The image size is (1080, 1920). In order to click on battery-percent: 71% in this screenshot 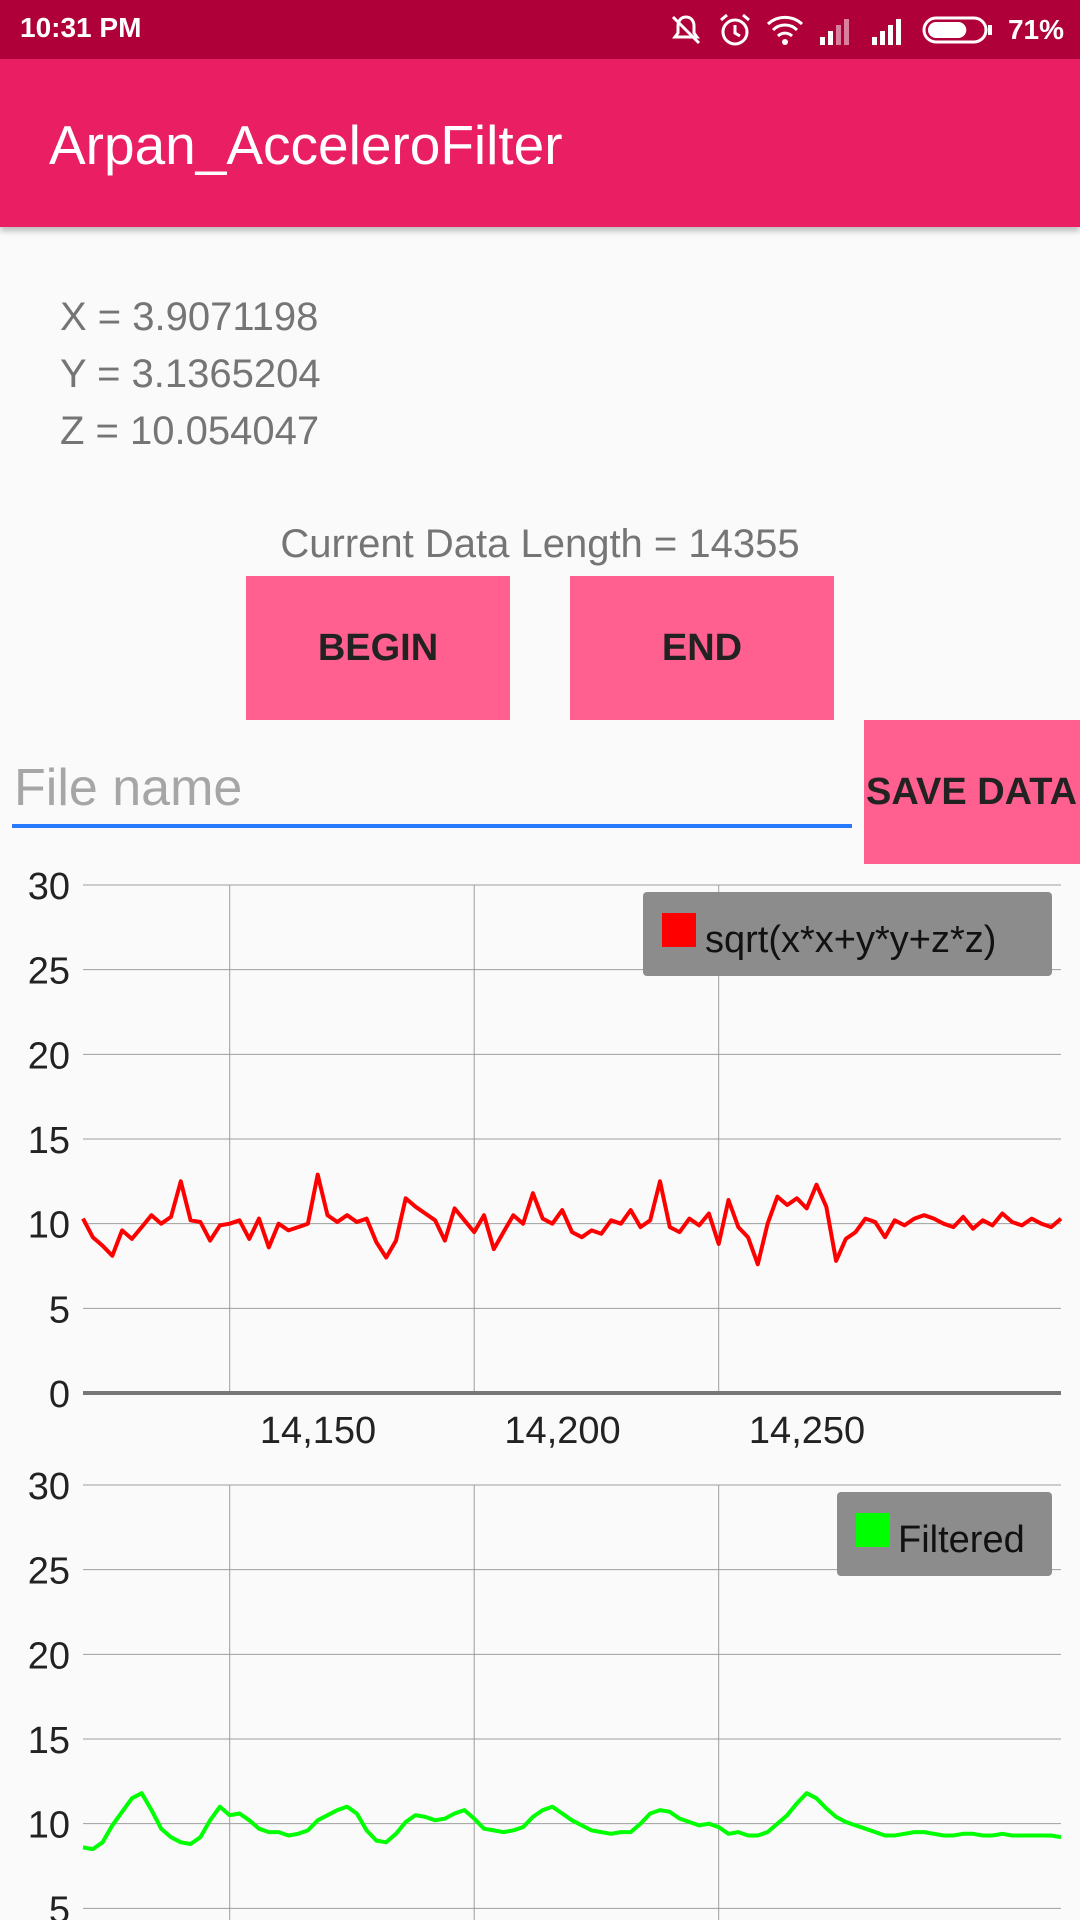, I will do `click(1035, 29)`.